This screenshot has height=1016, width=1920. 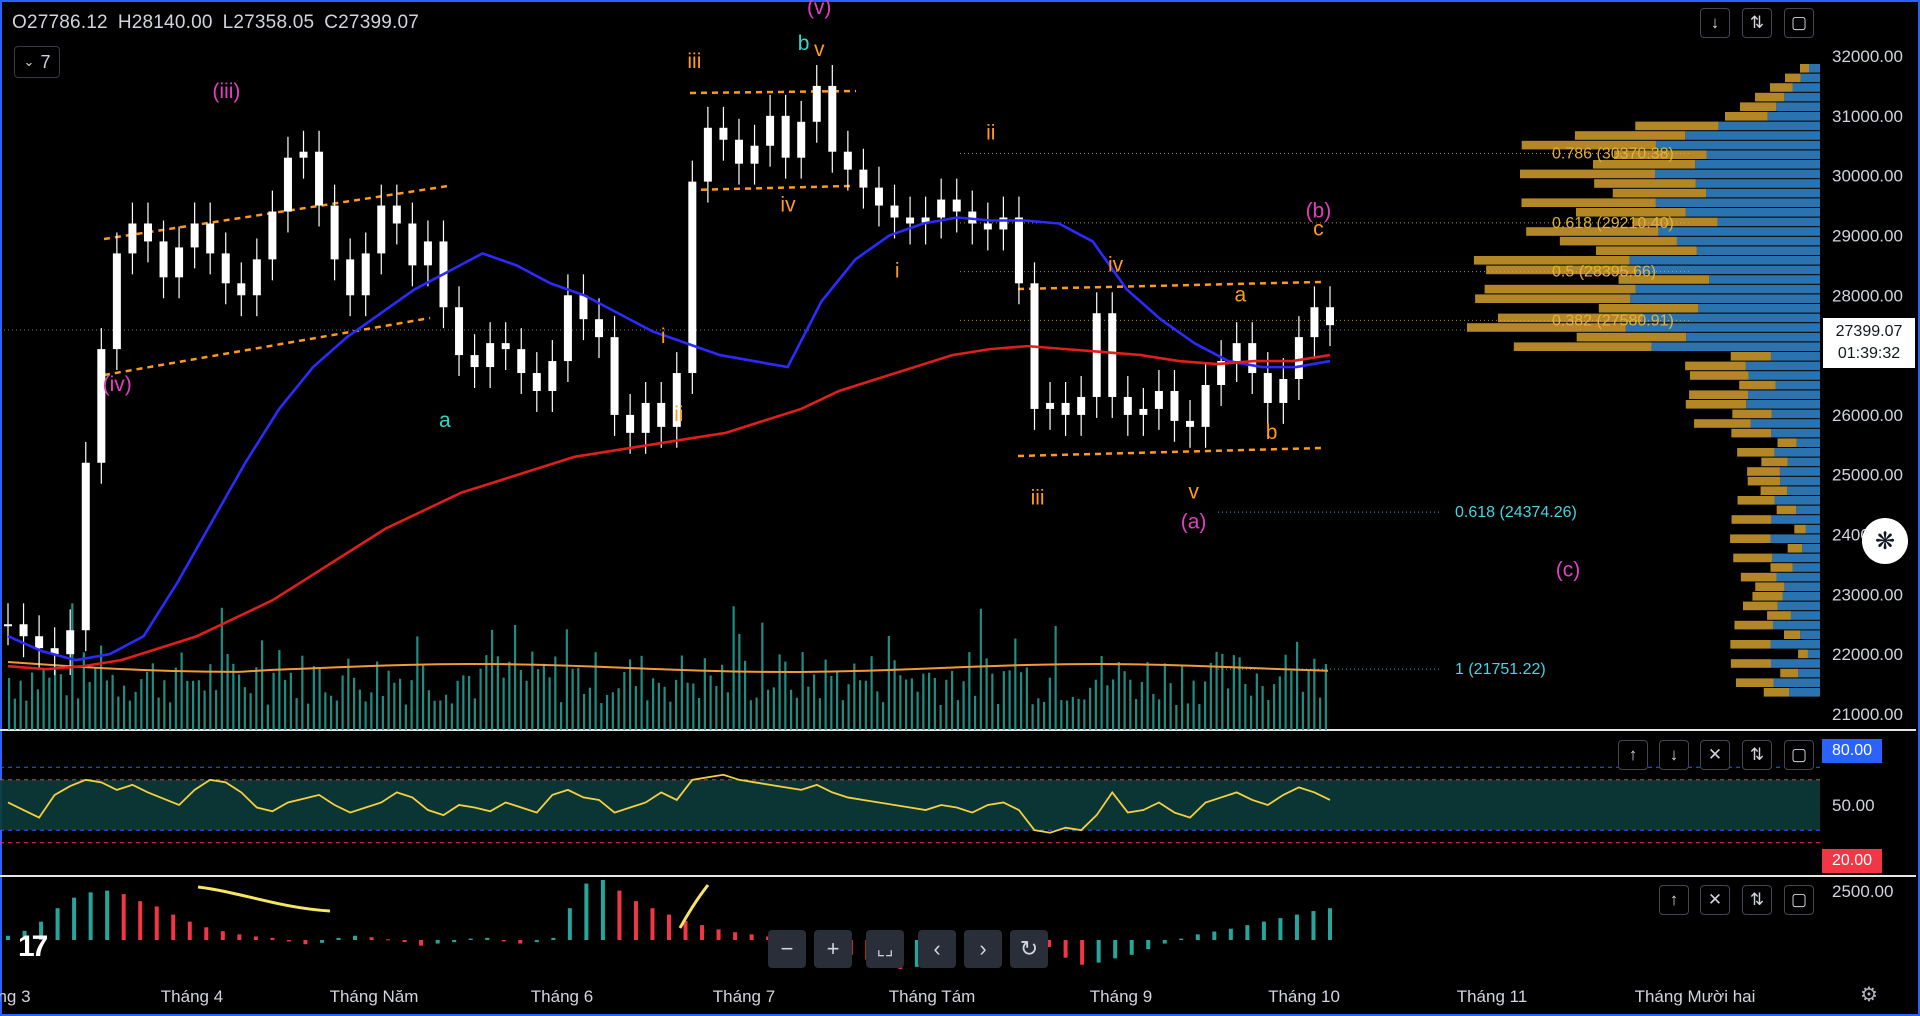 I want to click on zoom-in-button: +, so click(x=833, y=949).